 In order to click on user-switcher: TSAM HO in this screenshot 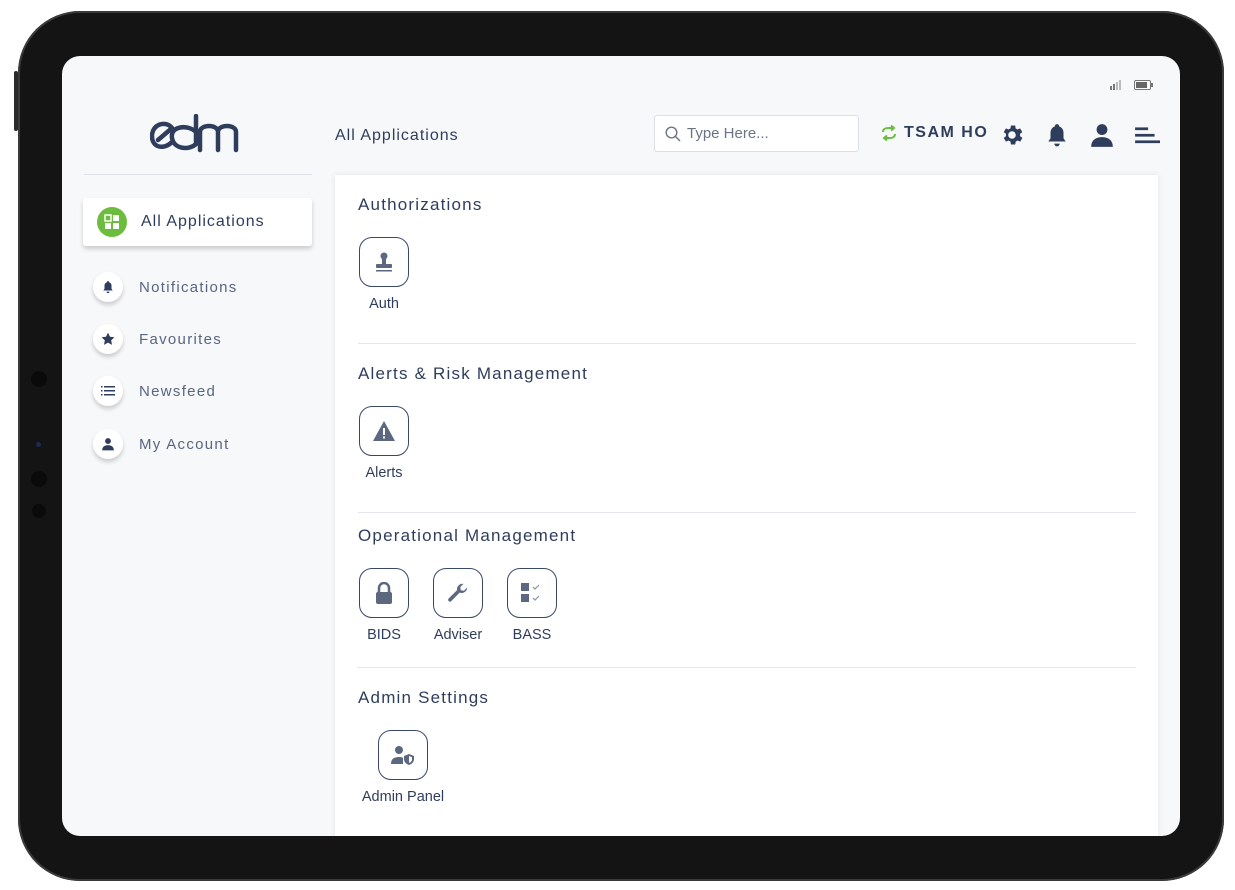, I will do `click(934, 133)`.